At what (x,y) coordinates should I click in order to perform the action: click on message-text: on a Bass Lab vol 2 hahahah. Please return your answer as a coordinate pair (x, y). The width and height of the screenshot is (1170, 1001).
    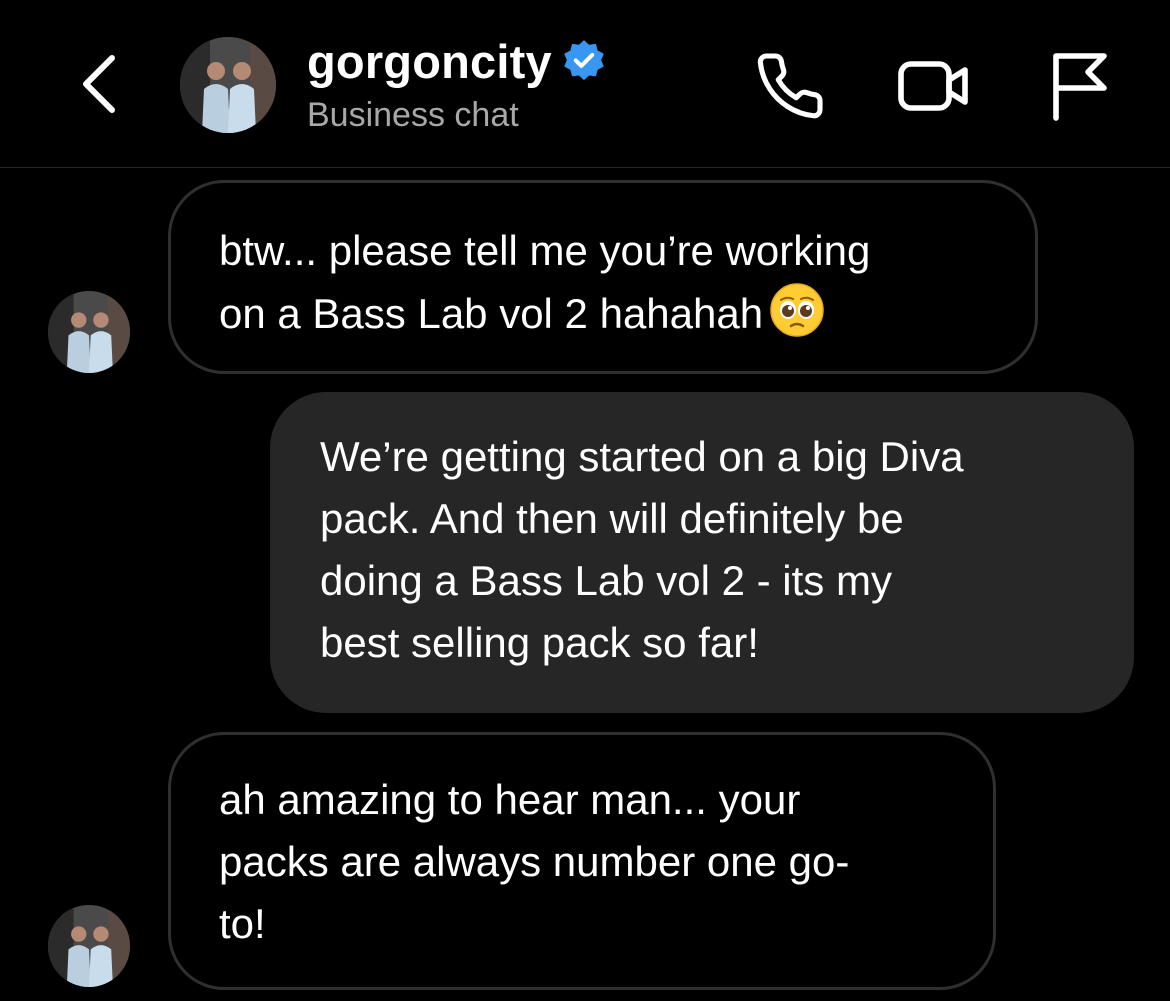
    Looking at the image, I should click on (491, 313).